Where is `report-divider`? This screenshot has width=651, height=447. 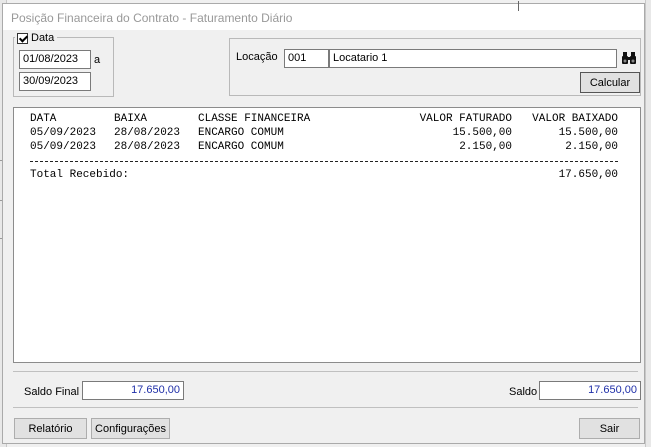
report-divider is located at coordinates (324, 161).